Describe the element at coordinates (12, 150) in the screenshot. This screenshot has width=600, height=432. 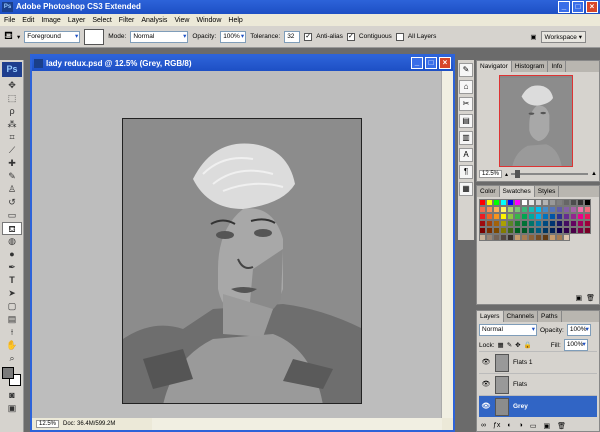
I see `slice-tool-icon: ⟋` at that location.